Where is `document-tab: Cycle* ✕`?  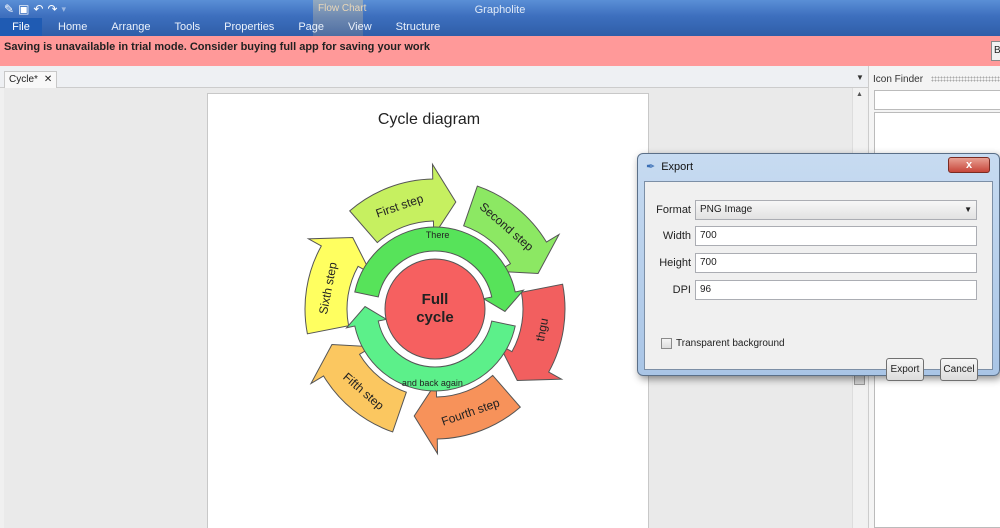
document-tab: Cycle* ✕ is located at coordinates (31, 79).